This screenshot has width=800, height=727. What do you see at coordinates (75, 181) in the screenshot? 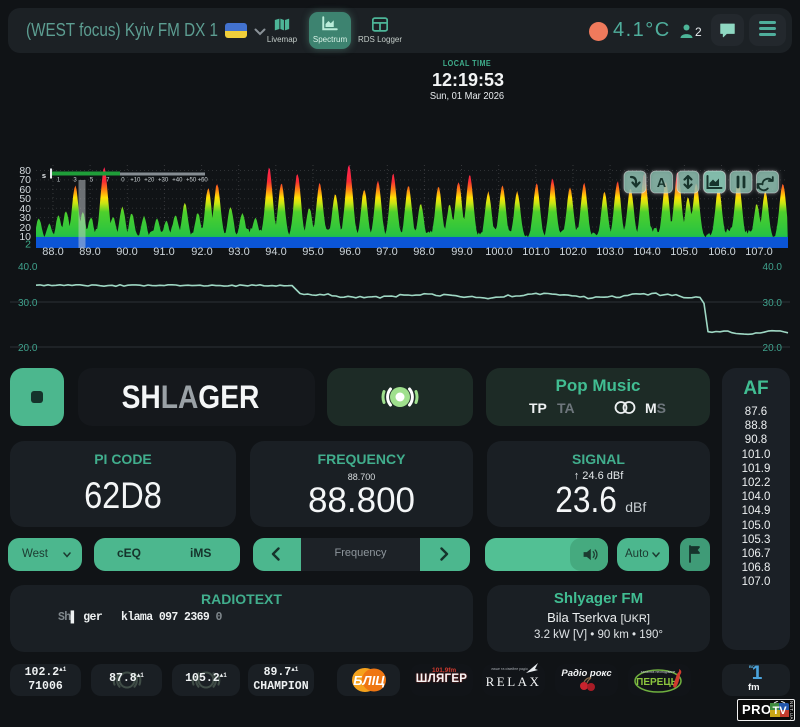
I see `svg-text: 3` at bounding box center [75, 181].